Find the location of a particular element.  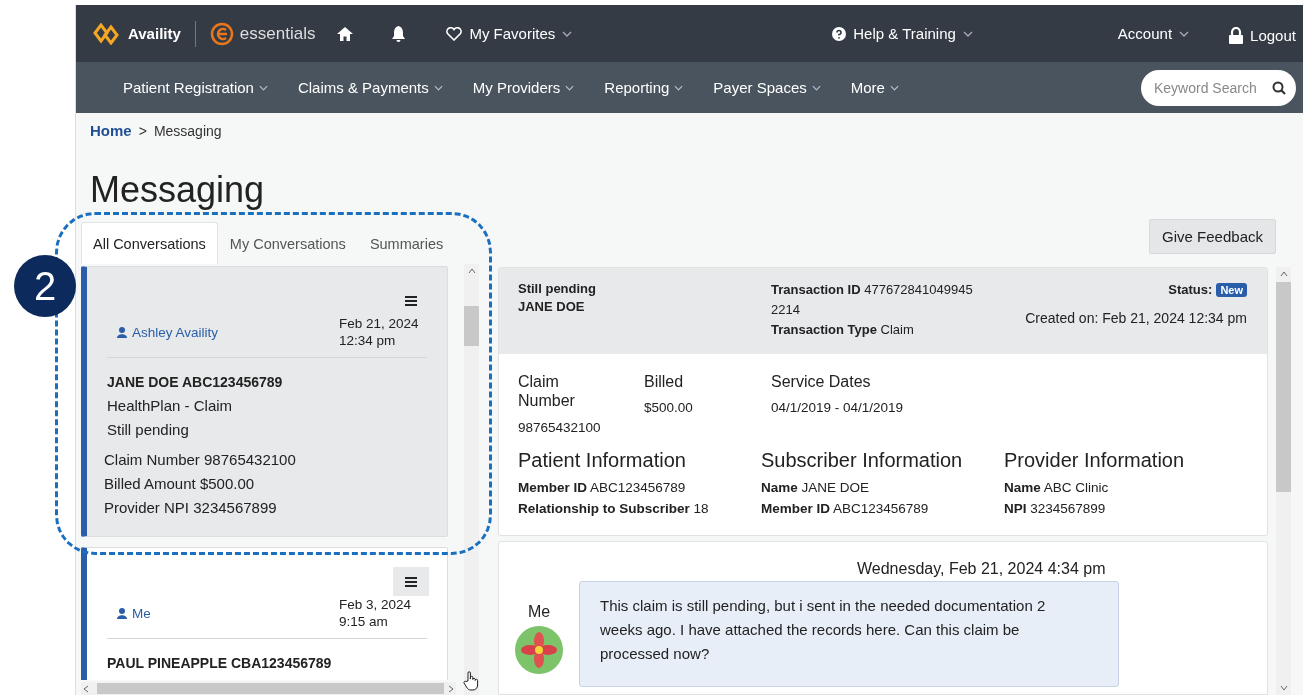

message-time: 9:15 am is located at coordinates (364, 621).